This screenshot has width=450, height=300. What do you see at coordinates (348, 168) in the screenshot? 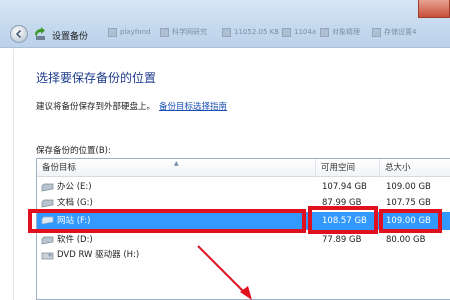
I see `column-header-free: 可用空间` at bounding box center [348, 168].